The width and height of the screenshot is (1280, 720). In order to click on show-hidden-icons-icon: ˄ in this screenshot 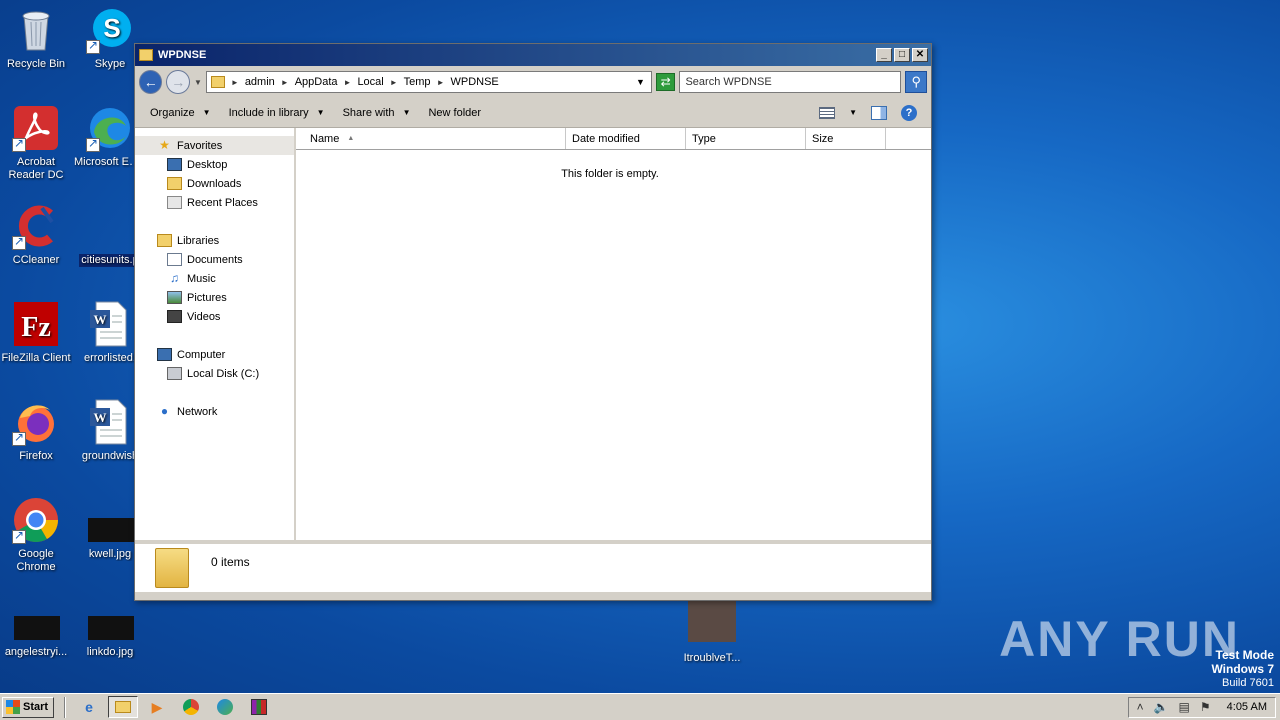, I will do `click(1140, 707)`.